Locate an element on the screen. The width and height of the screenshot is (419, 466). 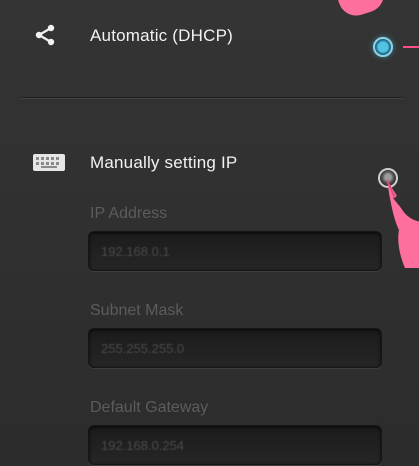
manual-ip-option-label: Manually setting IP is located at coordinates (164, 162).